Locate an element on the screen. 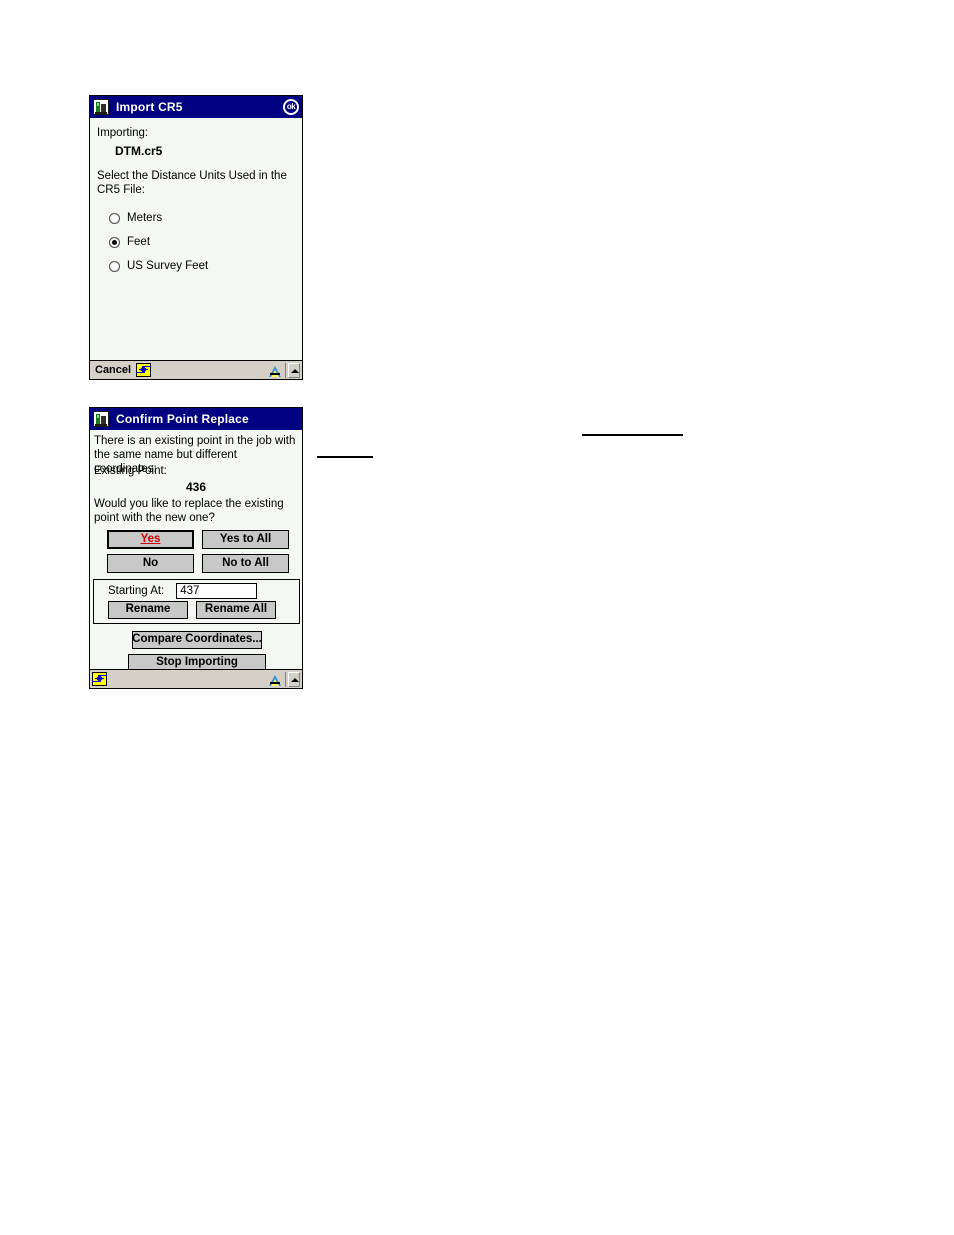  rename-group-box: Starting At: 437 Rename Rename All is located at coordinates (196, 601).